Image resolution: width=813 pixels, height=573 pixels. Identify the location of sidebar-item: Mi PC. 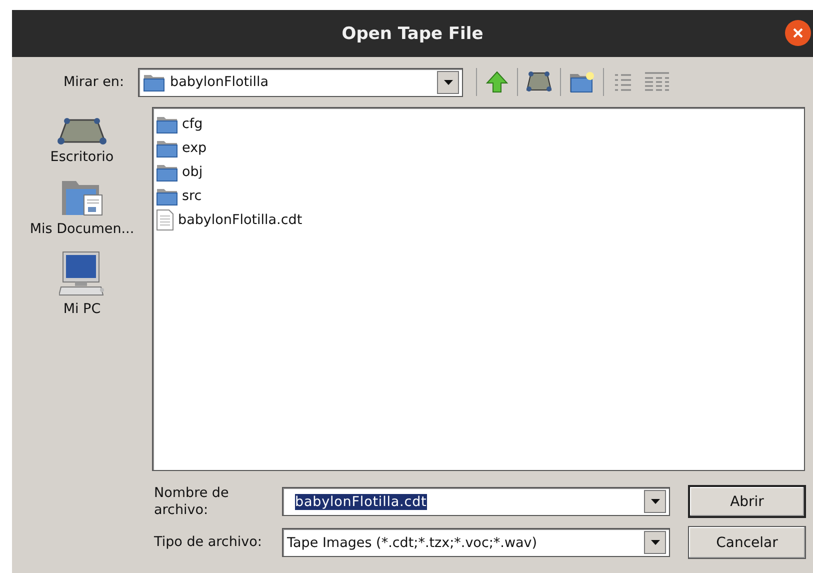
(82, 284).